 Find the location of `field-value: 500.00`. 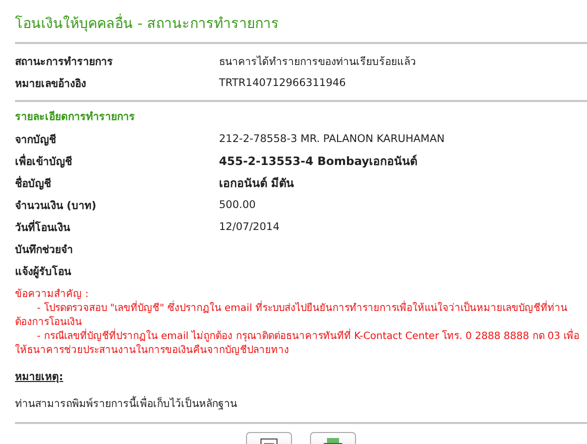

field-value: 500.00 is located at coordinates (237, 205).